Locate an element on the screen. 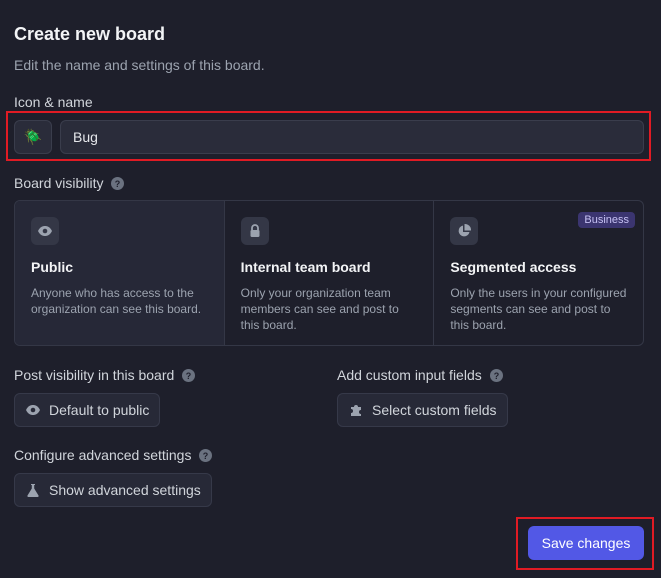 This screenshot has width=661, height=578. flask-icon is located at coordinates (33, 490).